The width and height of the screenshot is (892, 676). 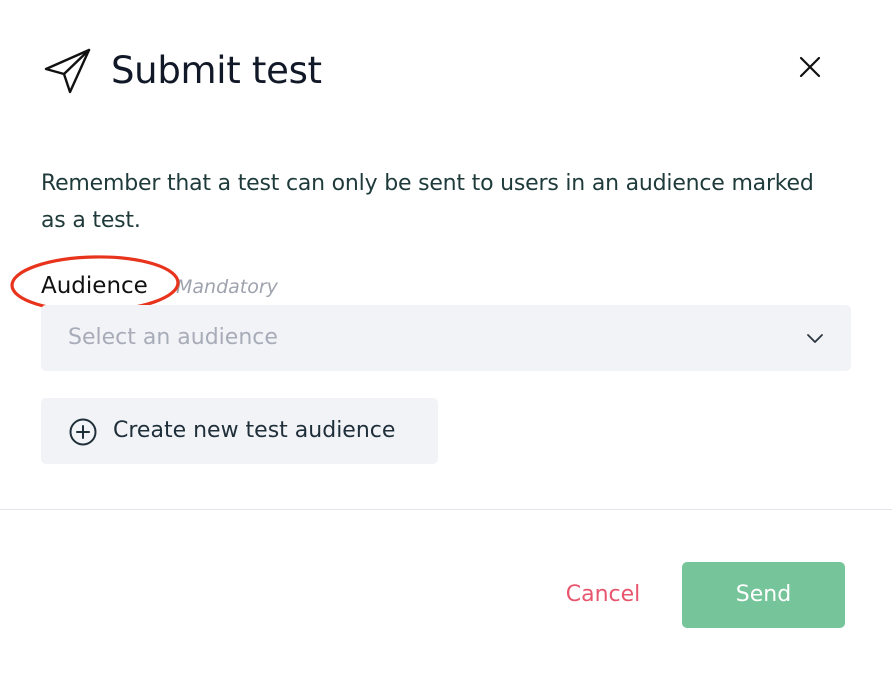 I want to click on chevron-down-icon, so click(x=815, y=338).